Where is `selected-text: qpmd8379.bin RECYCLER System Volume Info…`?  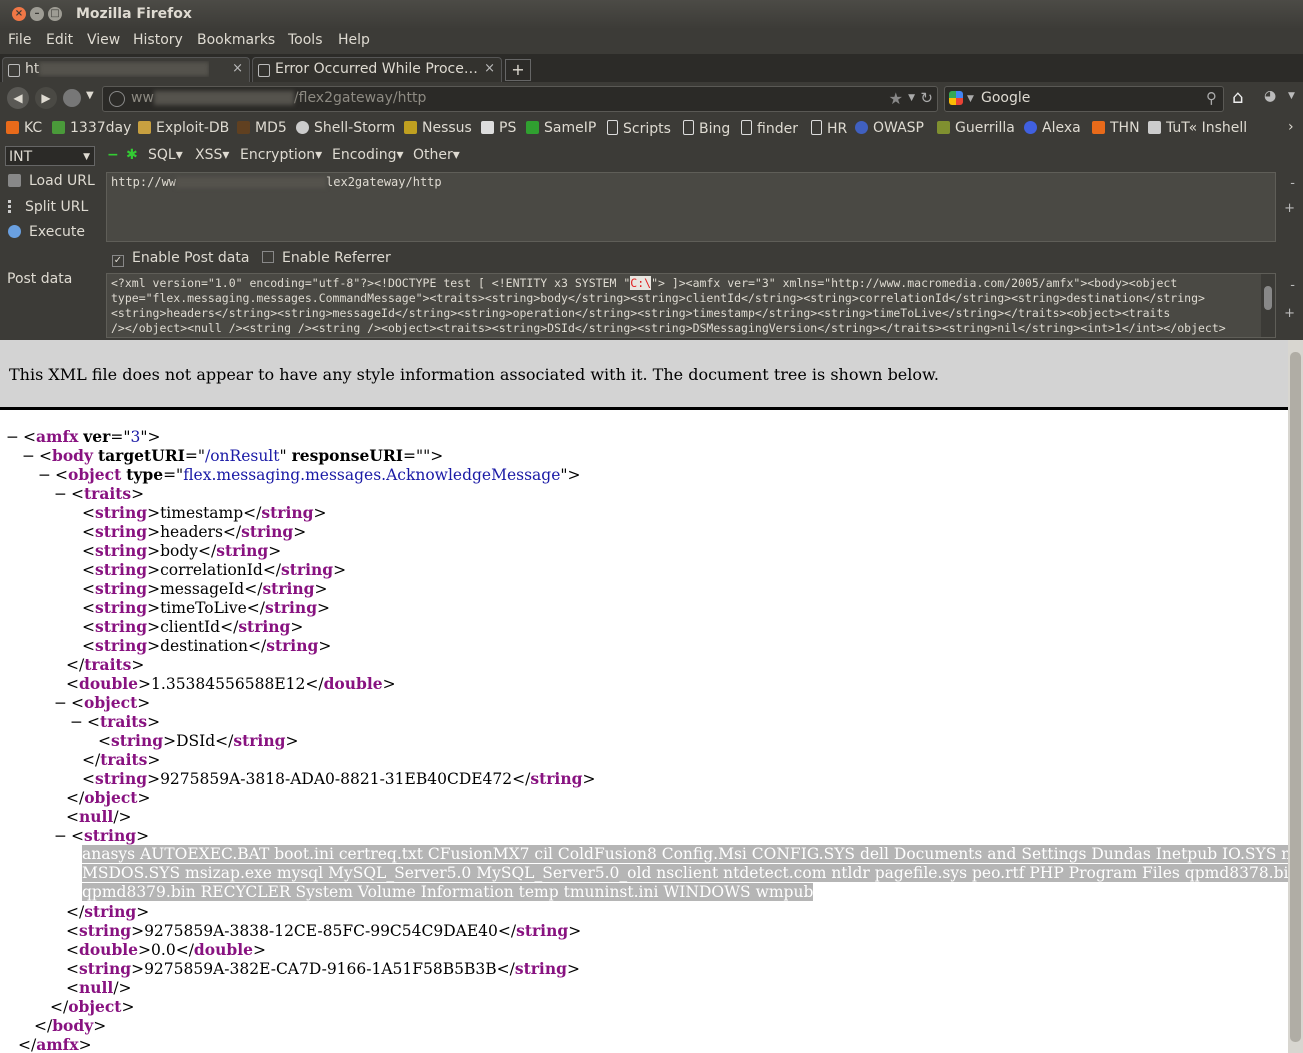
selected-text: qpmd8379.bin RECYCLER System Volume Info… is located at coordinates (448, 892).